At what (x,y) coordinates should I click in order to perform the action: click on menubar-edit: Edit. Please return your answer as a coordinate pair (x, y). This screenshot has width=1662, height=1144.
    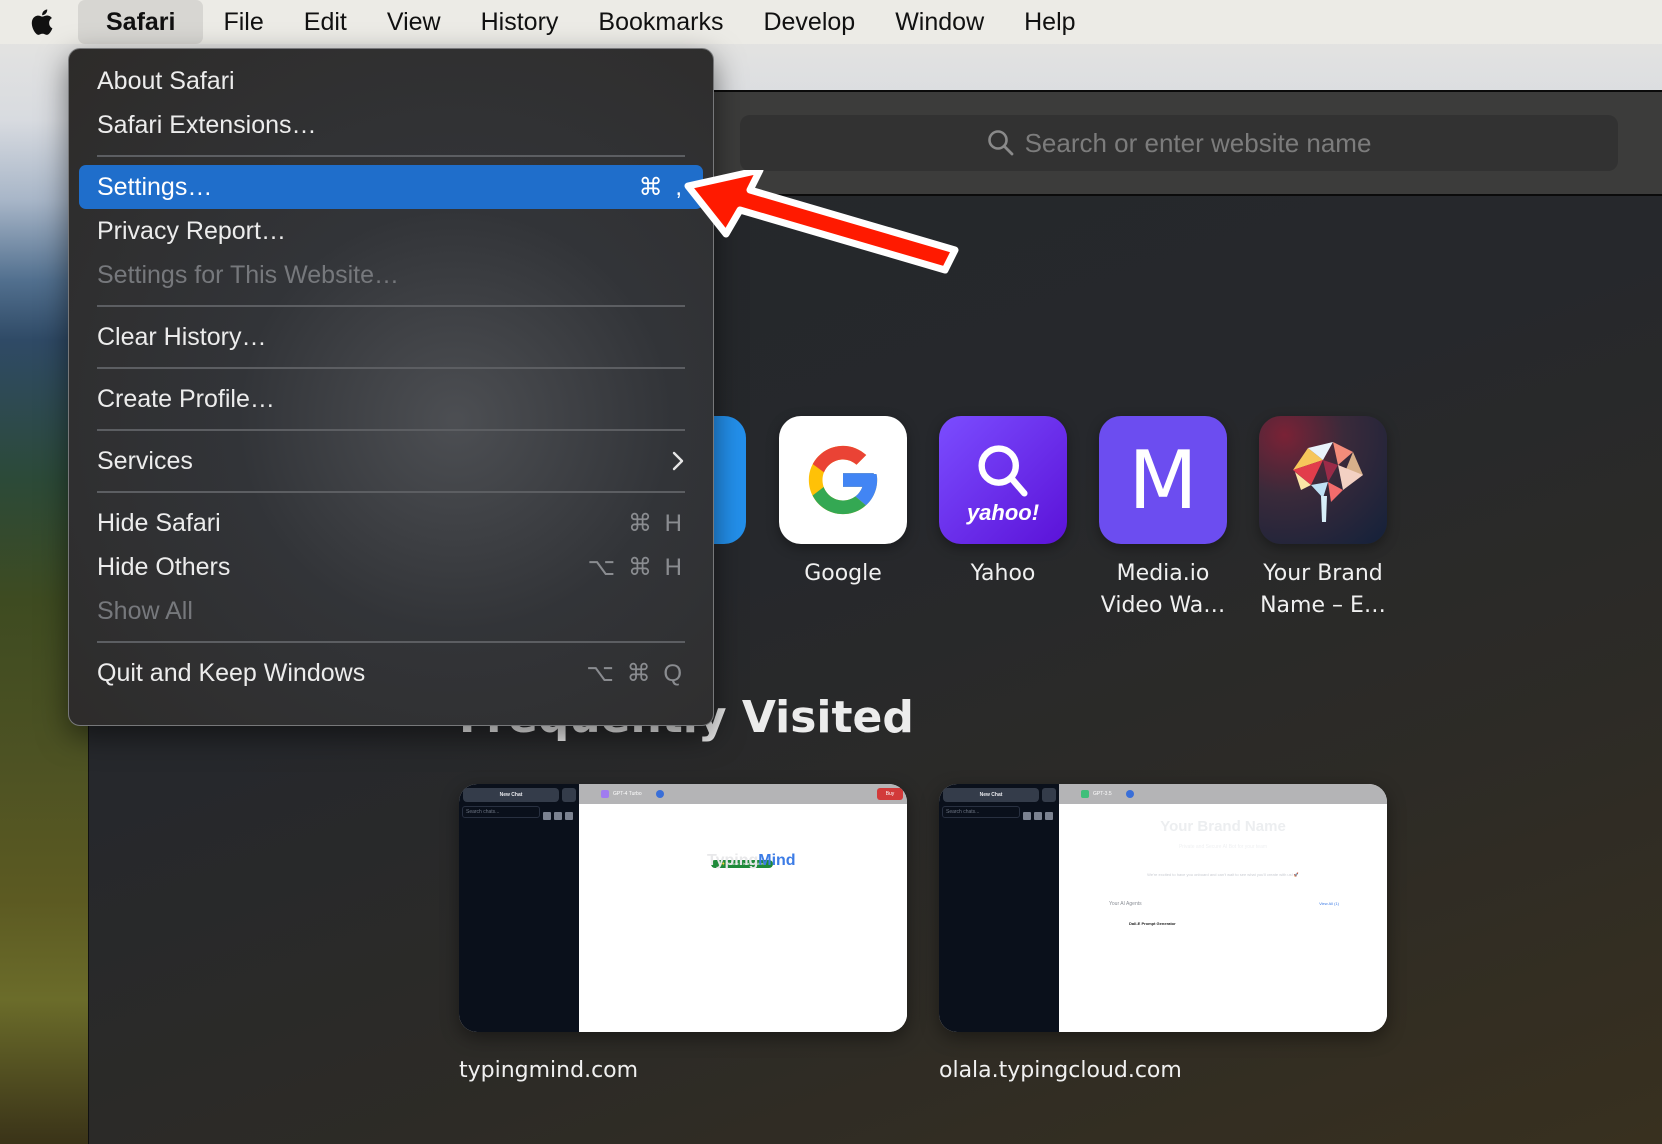
    Looking at the image, I should click on (325, 22).